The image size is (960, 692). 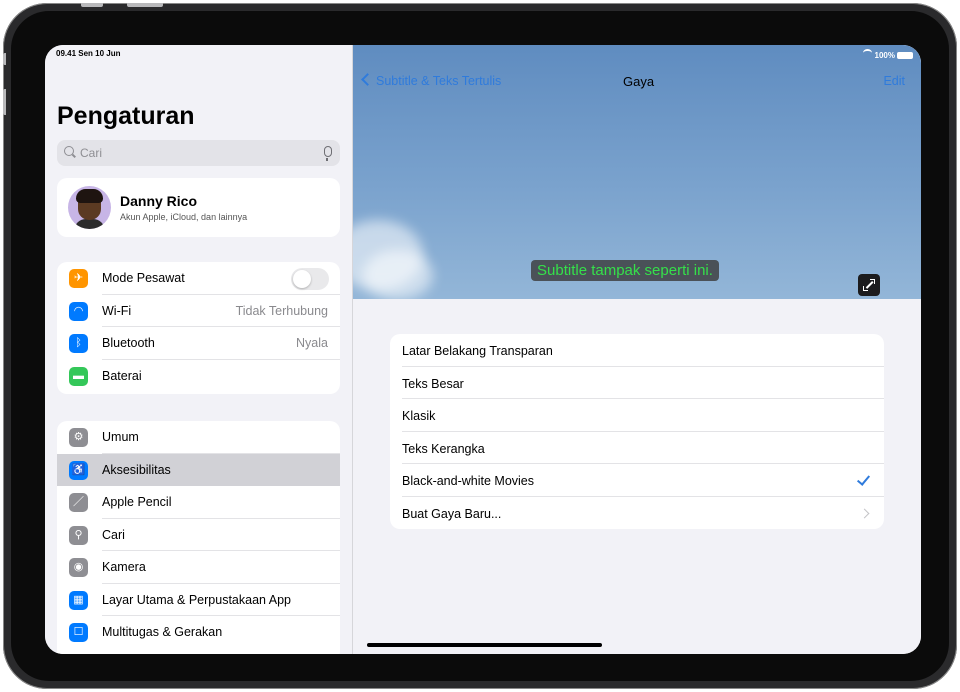 What do you see at coordinates (78, 376) in the screenshot?
I see `battery-icon: ▬` at bounding box center [78, 376].